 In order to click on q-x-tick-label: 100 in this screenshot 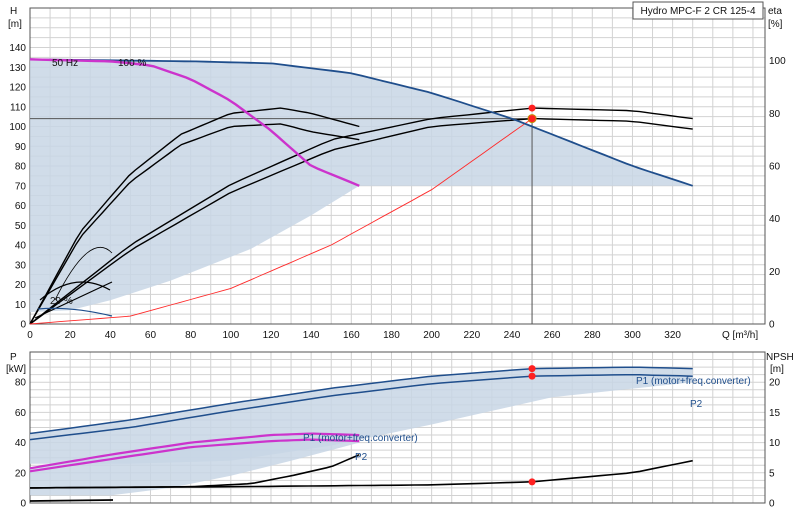, I will do `click(230, 335)`.